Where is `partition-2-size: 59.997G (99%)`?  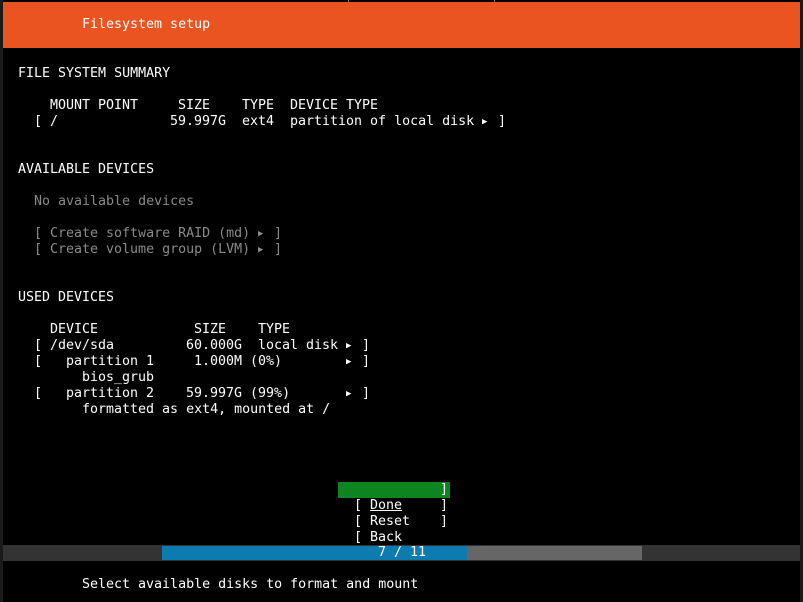
partition-2-size: 59.997G (99%) is located at coordinates (238, 393).